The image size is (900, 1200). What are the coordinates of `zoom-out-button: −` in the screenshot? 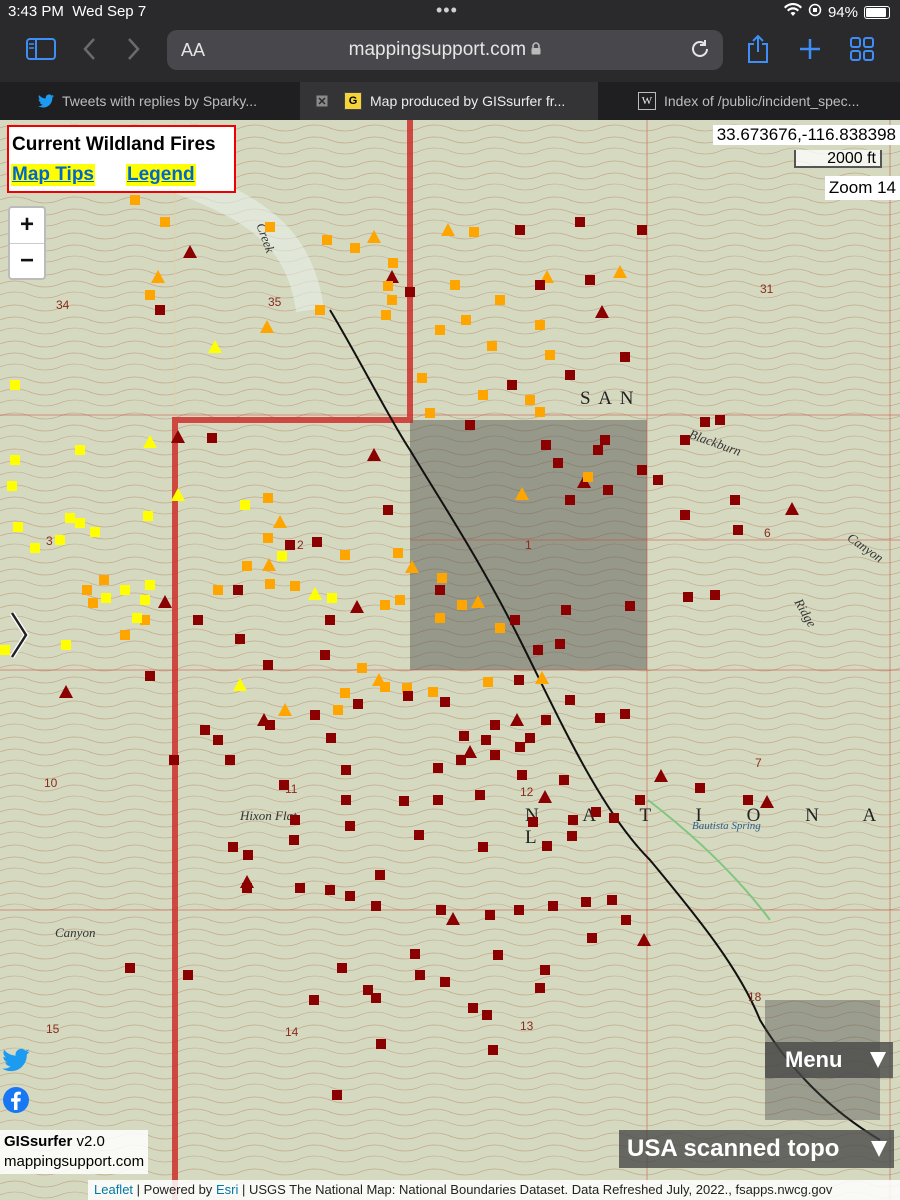 It's located at (27, 261).